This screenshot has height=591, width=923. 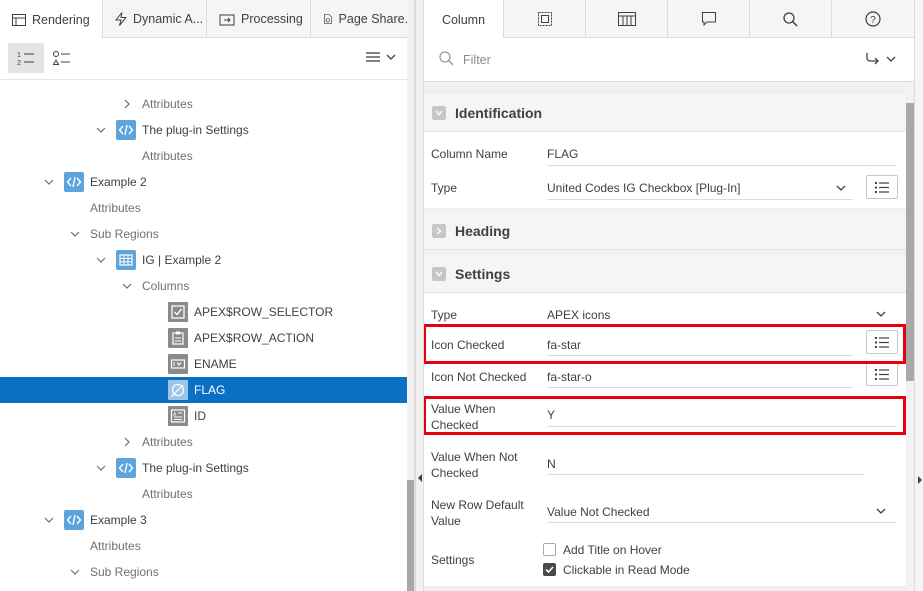 What do you see at coordinates (709, 19) in the screenshot?
I see `tab-comments` at bounding box center [709, 19].